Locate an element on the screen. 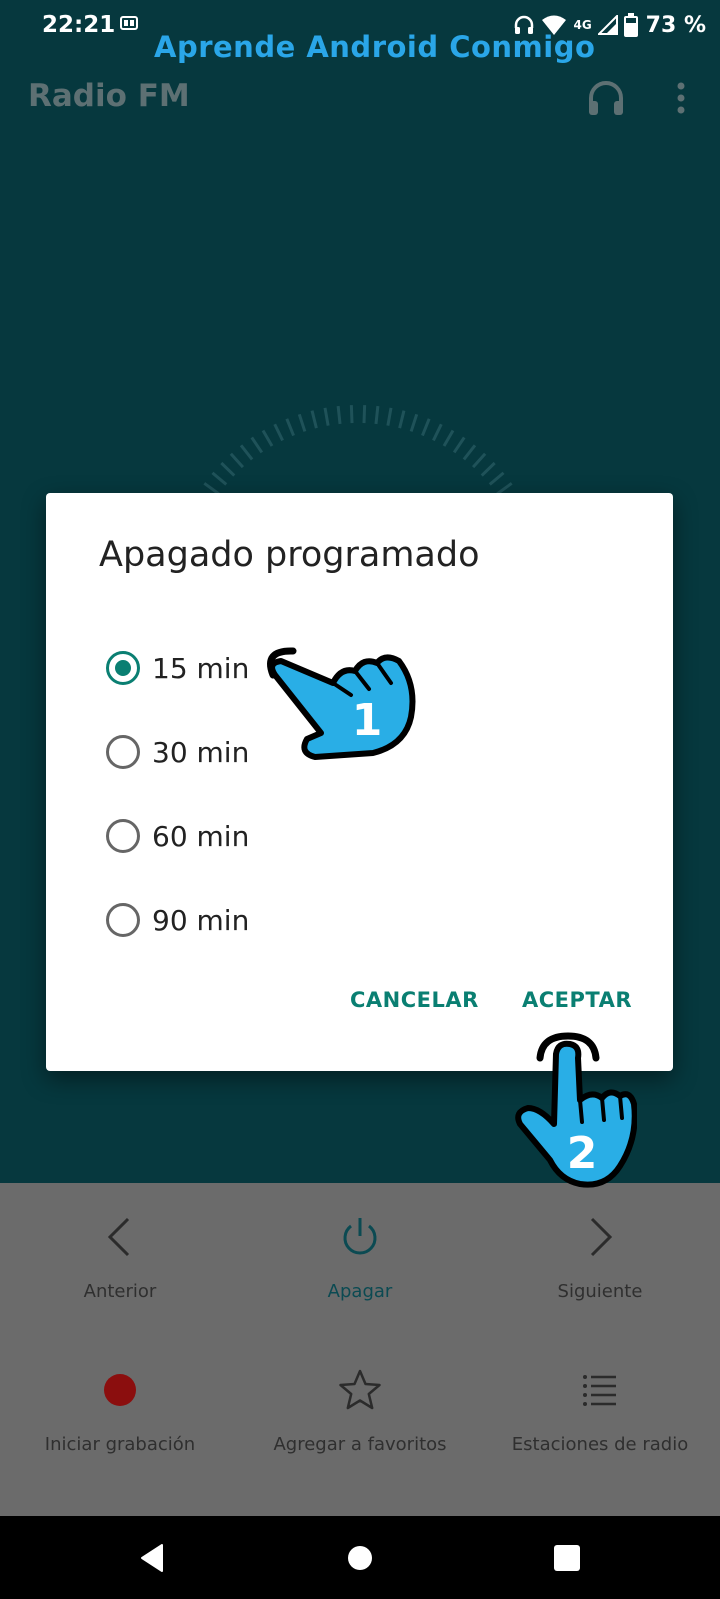  accept-button: ACEPTAR is located at coordinates (577, 1000).